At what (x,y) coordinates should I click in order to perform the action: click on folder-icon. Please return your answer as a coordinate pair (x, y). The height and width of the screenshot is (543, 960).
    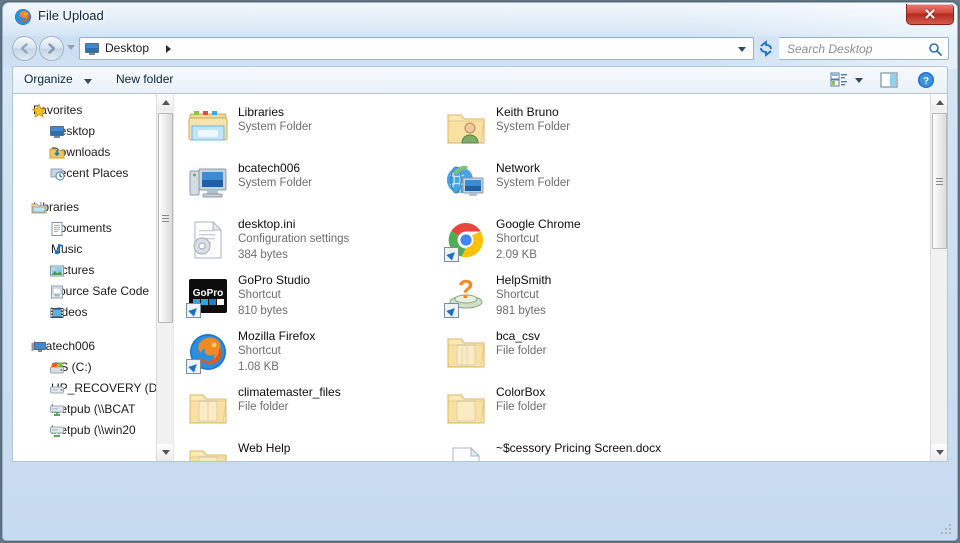
    Looking at the image, I should click on (466, 408).